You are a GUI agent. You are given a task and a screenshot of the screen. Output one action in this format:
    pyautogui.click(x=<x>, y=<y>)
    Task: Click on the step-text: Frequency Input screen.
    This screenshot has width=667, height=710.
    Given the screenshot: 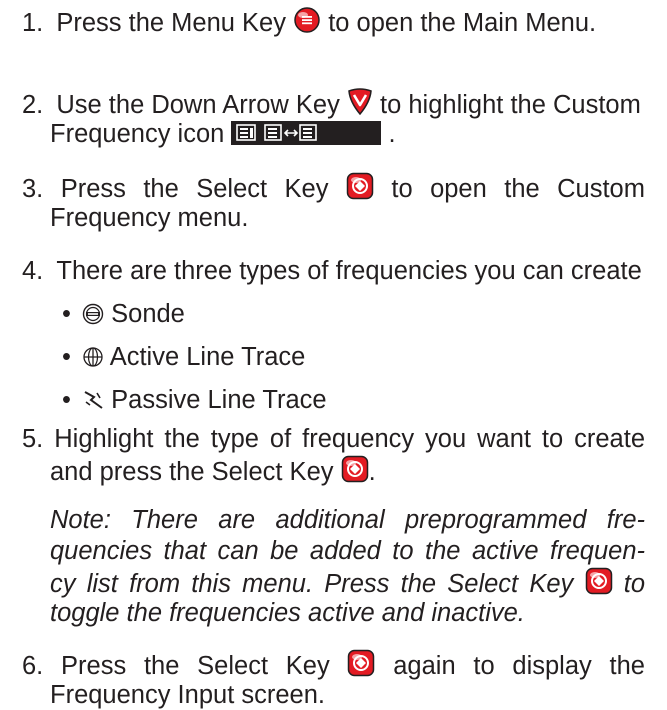 What is the action you would take?
    pyautogui.click(x=187, y=695)
    